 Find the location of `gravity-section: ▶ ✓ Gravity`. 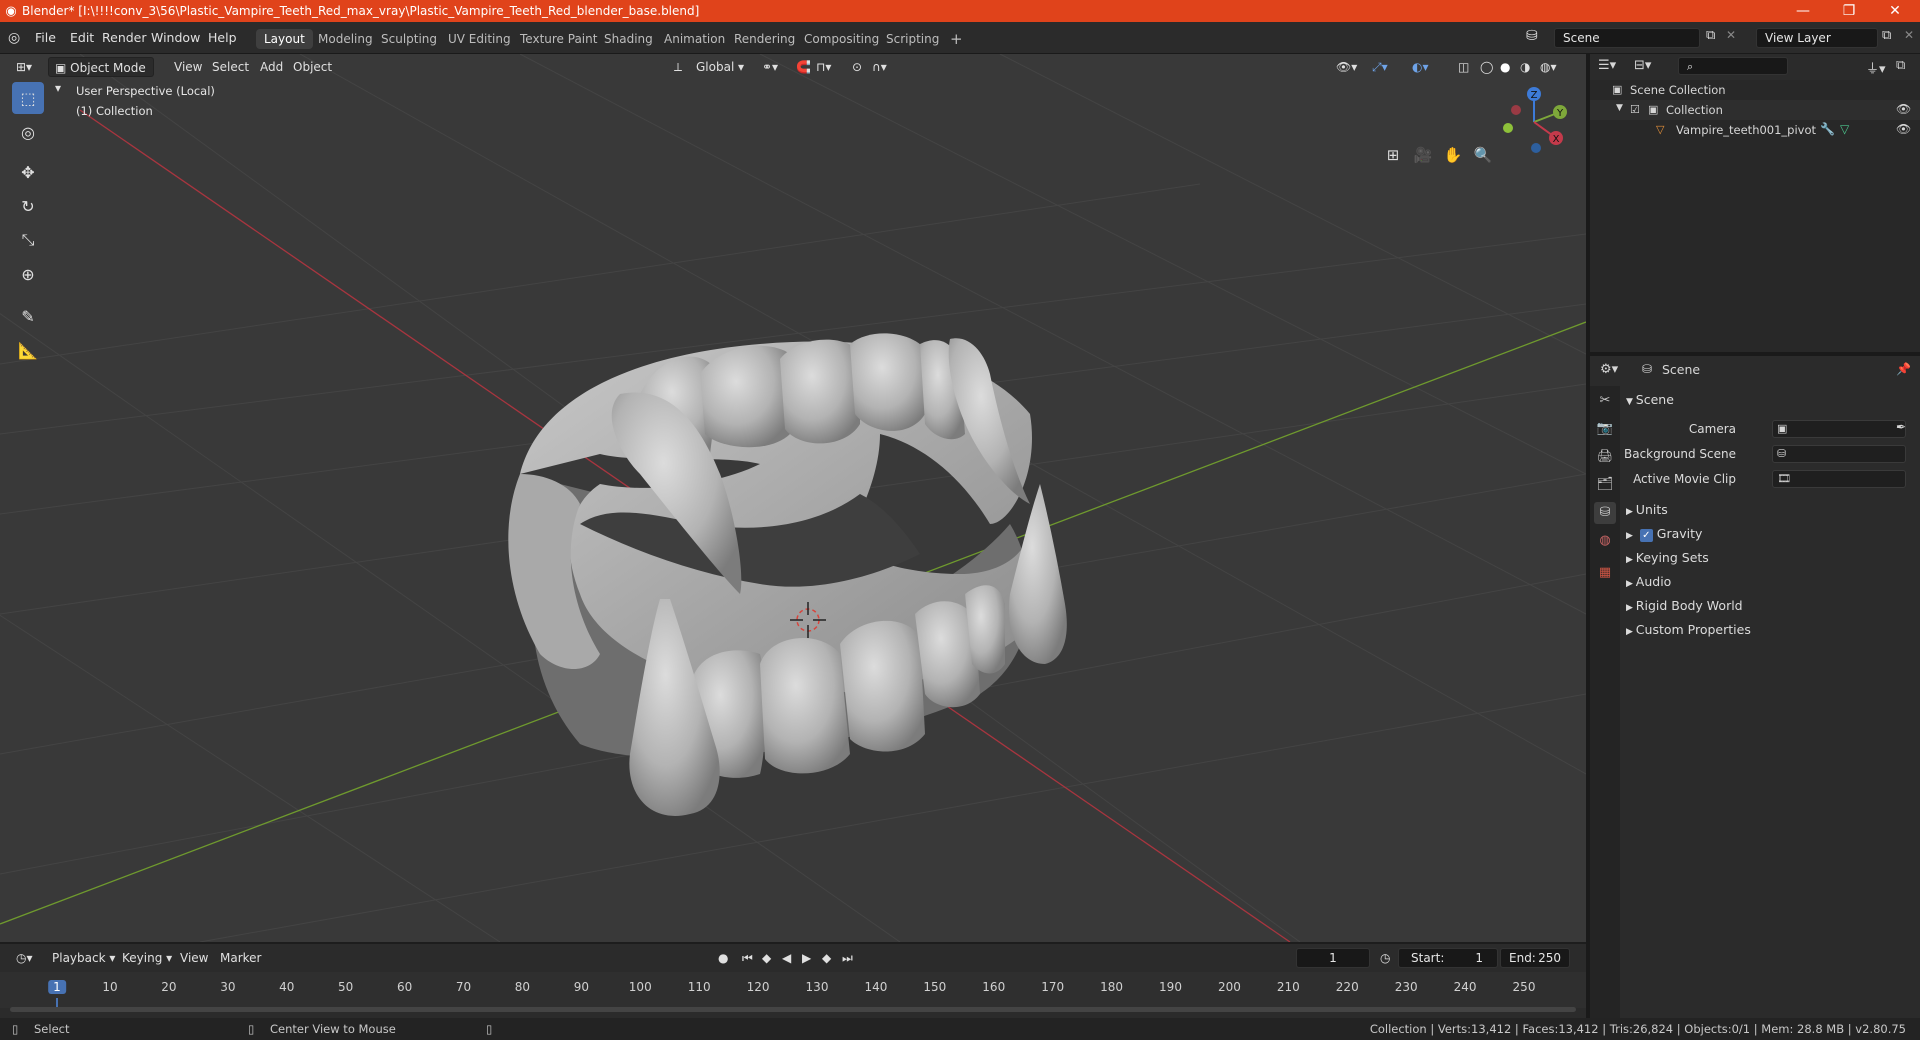

gravity-section: ▶ ✓ Gravity is located at coordinates (1664, 534).